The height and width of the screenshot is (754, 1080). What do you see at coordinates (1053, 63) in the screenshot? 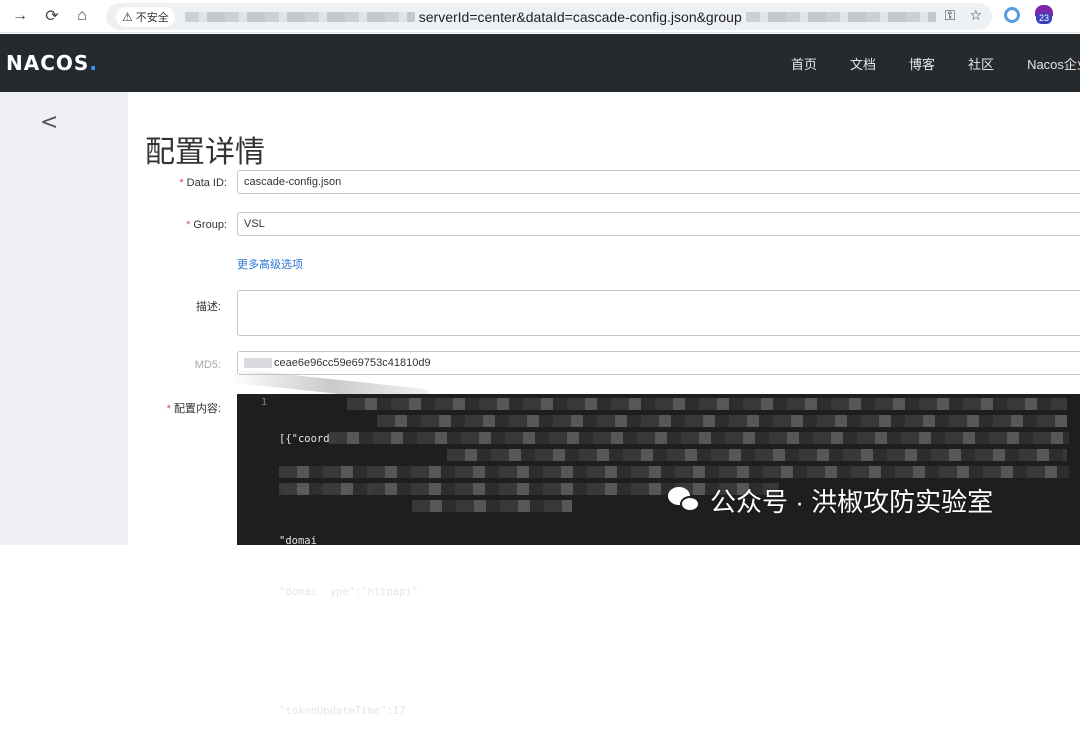
I see `menu-enterprise: Nacos企业` at bounding box center [1053, 63].